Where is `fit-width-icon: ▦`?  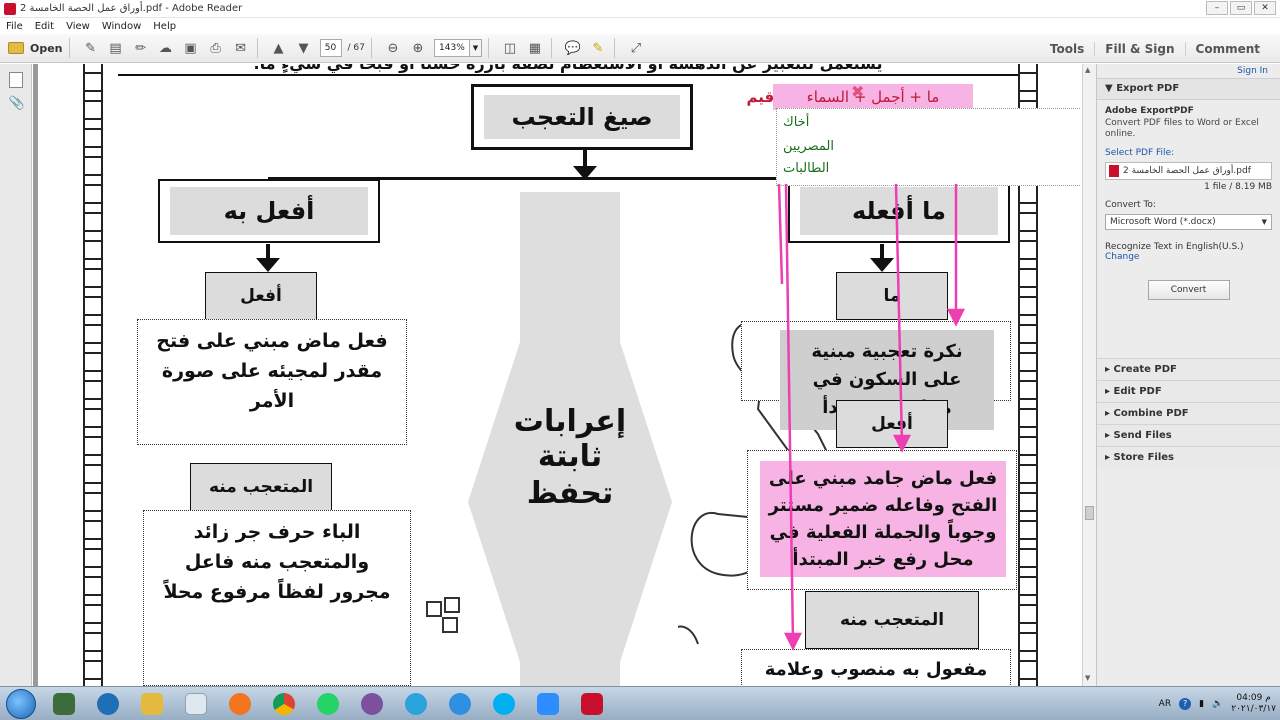 fit-width-icon: ▦ is located at coordinates (535, 48).